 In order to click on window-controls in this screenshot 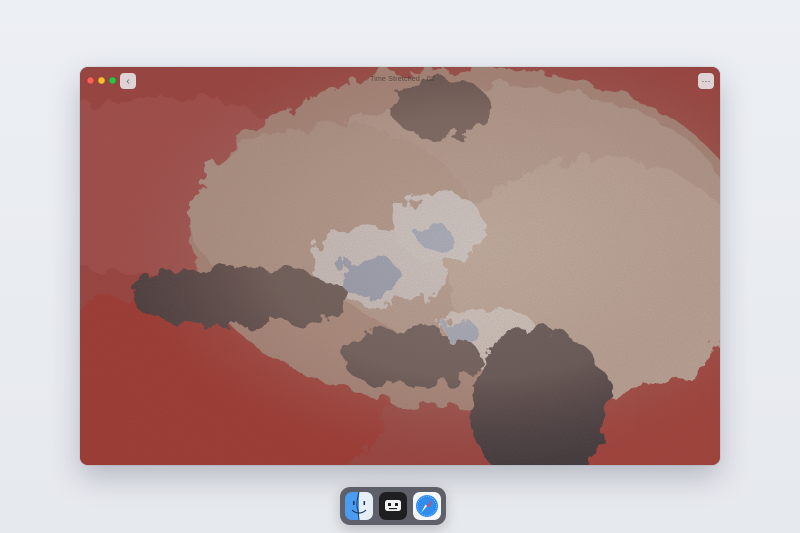, I will do `click(101, 80)`.